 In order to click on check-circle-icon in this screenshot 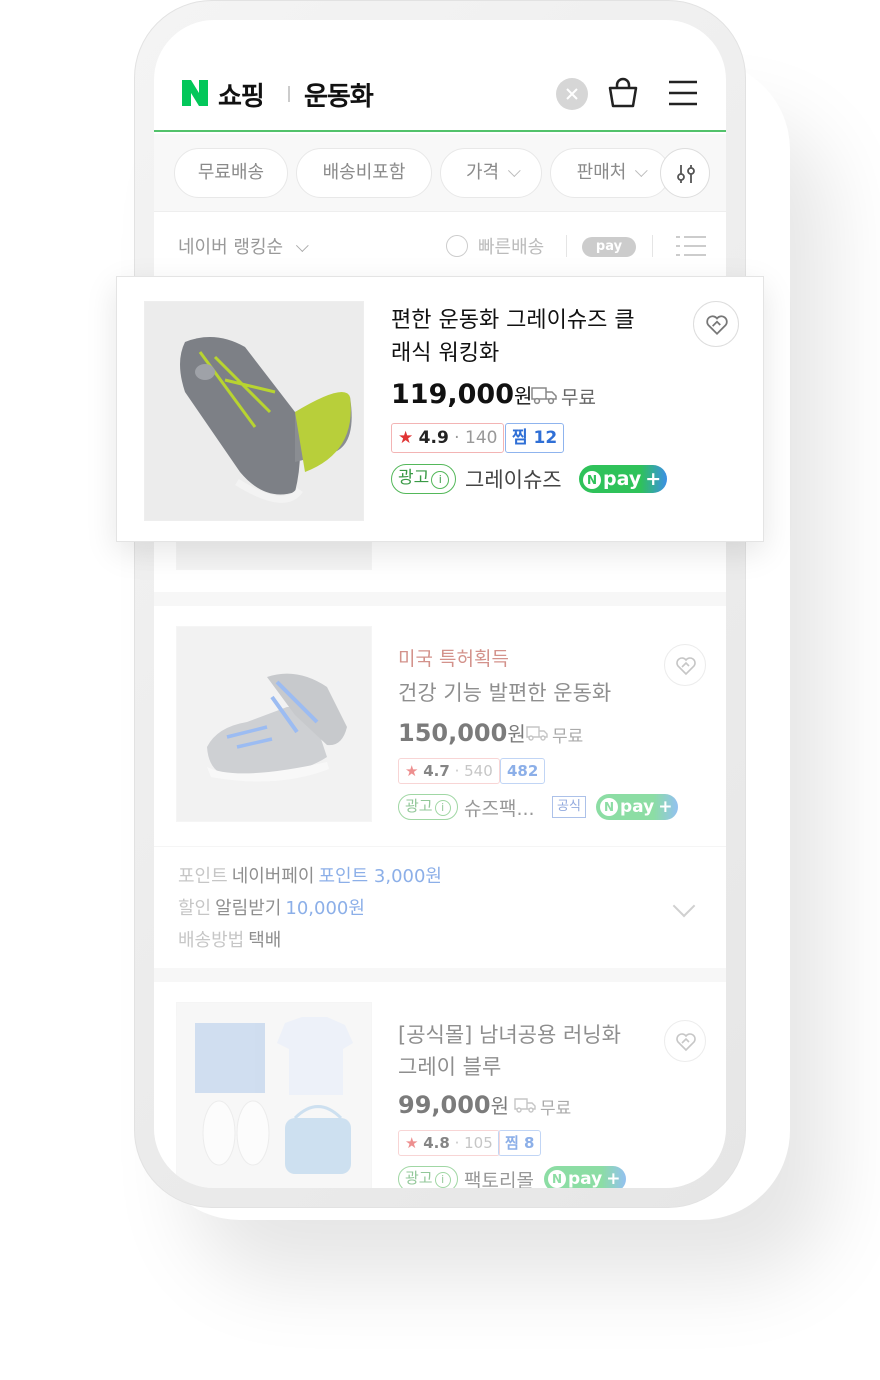, I will do `click(457, 246)`.